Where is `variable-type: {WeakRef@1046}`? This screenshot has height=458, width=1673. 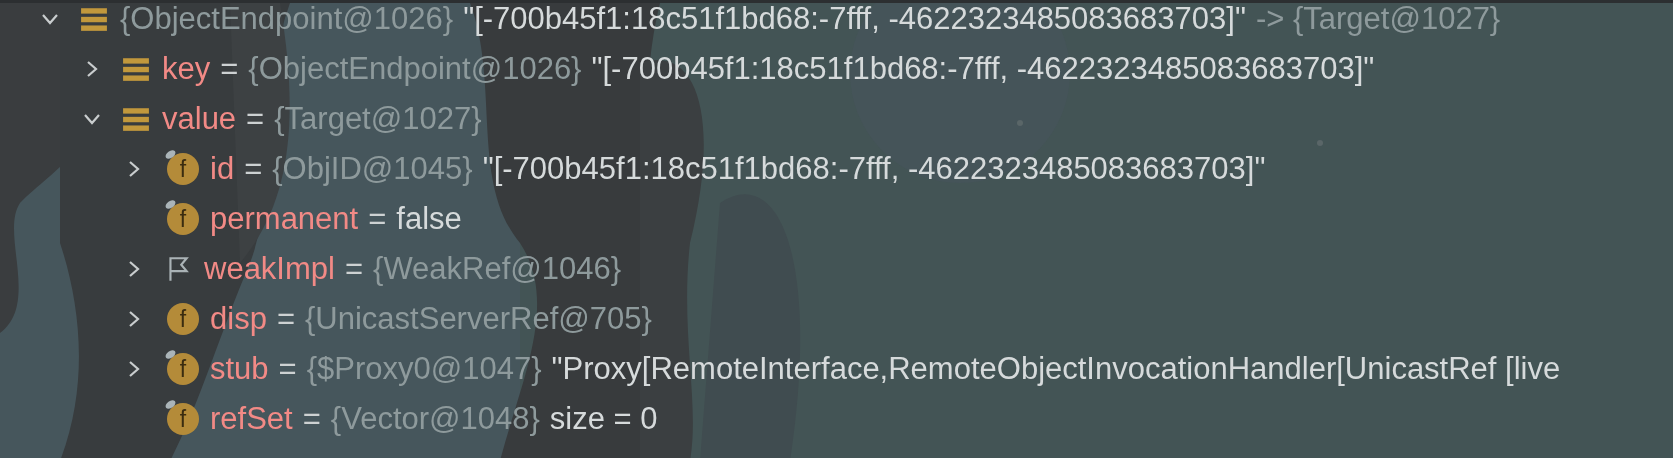
variable-type: {WeakRef@1046} is located at coordinates (497, 269).